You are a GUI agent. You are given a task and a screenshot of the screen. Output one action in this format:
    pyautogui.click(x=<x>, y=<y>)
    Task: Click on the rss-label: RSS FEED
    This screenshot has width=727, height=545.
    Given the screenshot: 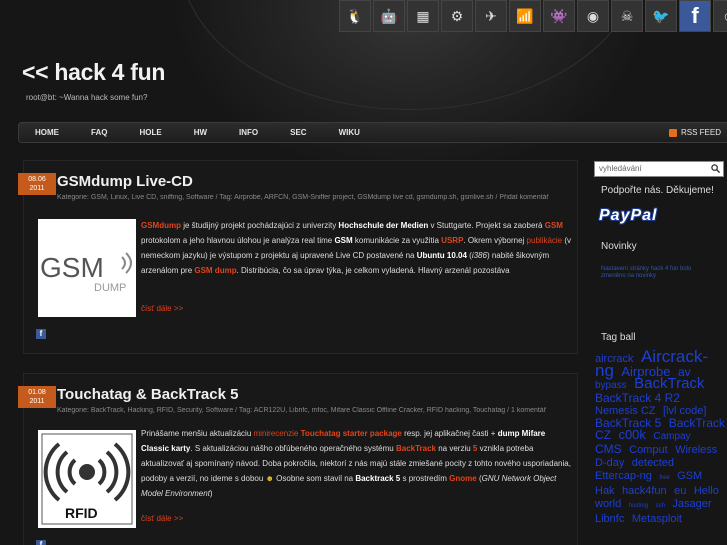 What is the action you would take?
    pyautogui.click(x=700, y=132)
    